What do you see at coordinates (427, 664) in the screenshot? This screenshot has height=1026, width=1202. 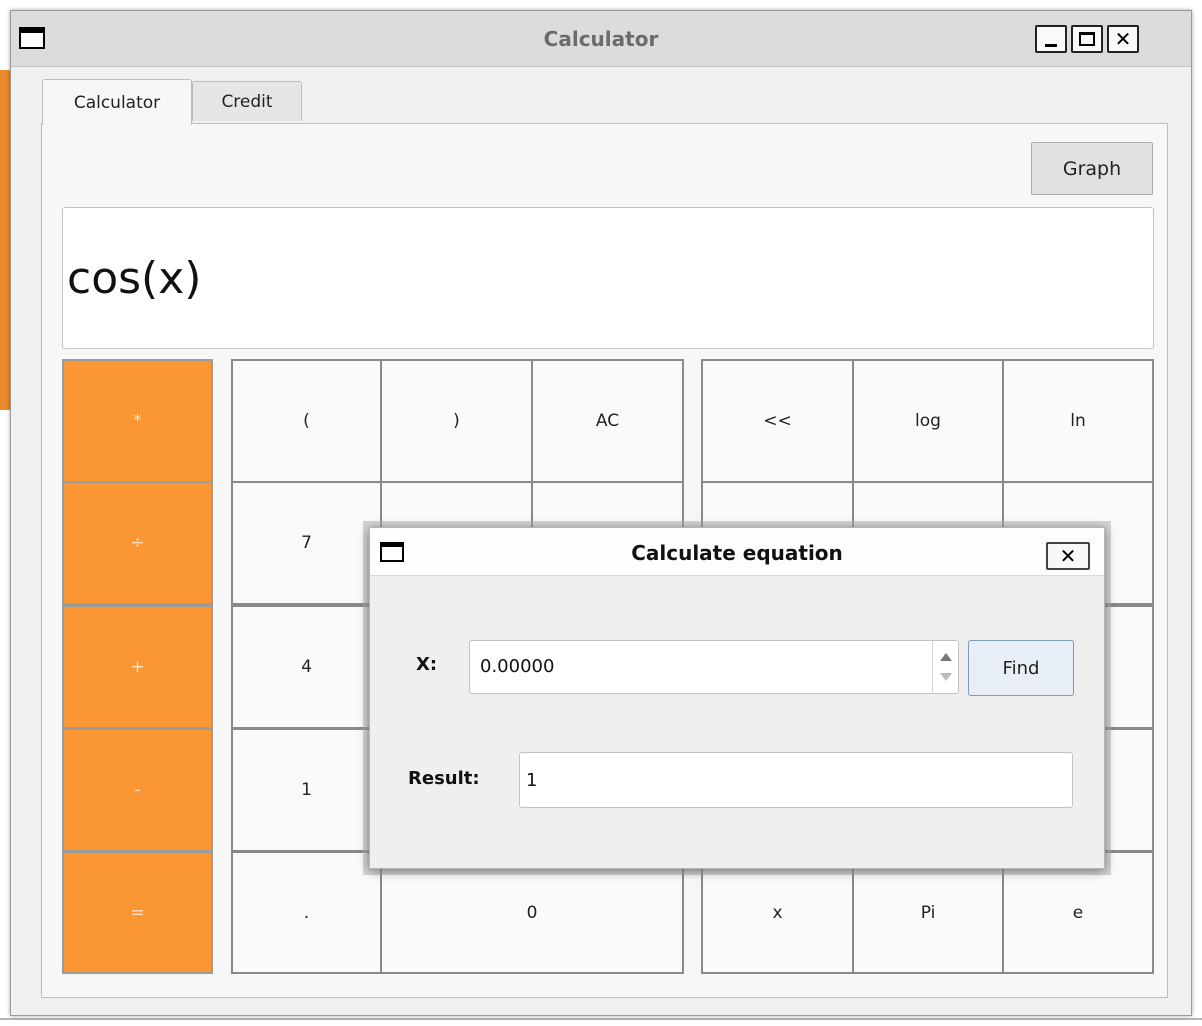 I see `x-label: X:` at bounding box center [427, 664].